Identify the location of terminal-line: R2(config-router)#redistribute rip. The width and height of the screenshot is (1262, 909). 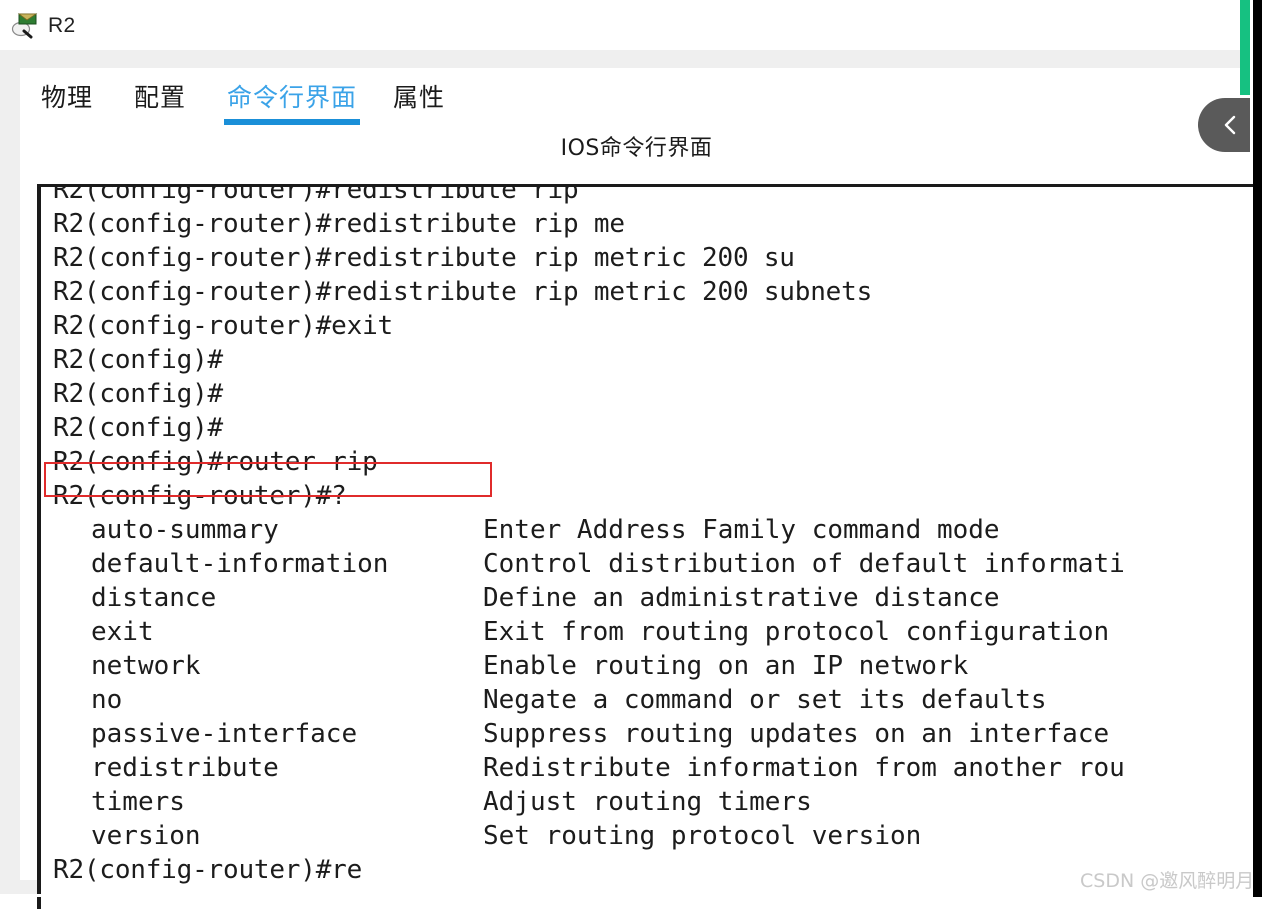
(316, 194).